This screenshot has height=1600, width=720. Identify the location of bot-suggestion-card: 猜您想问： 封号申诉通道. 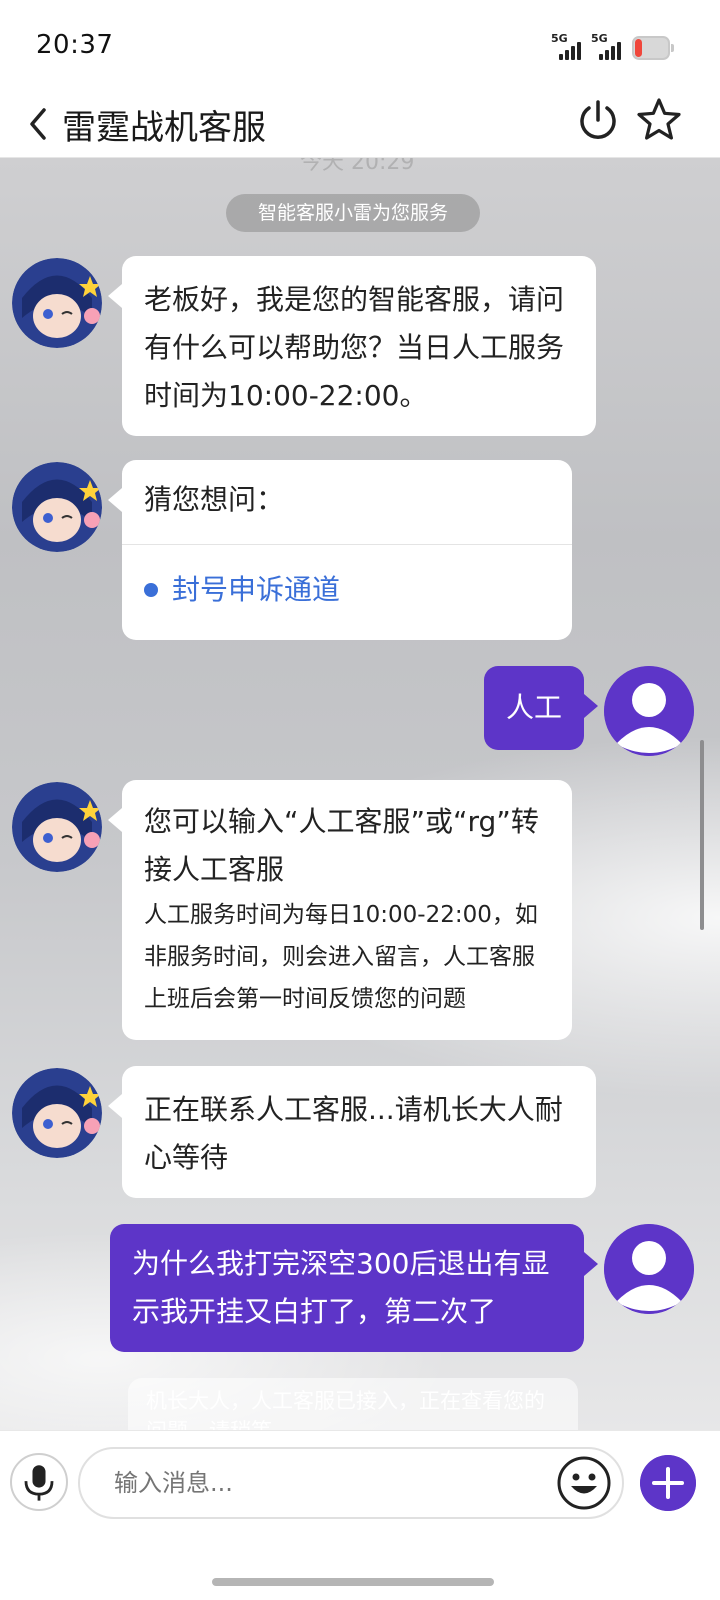
(340, 550).